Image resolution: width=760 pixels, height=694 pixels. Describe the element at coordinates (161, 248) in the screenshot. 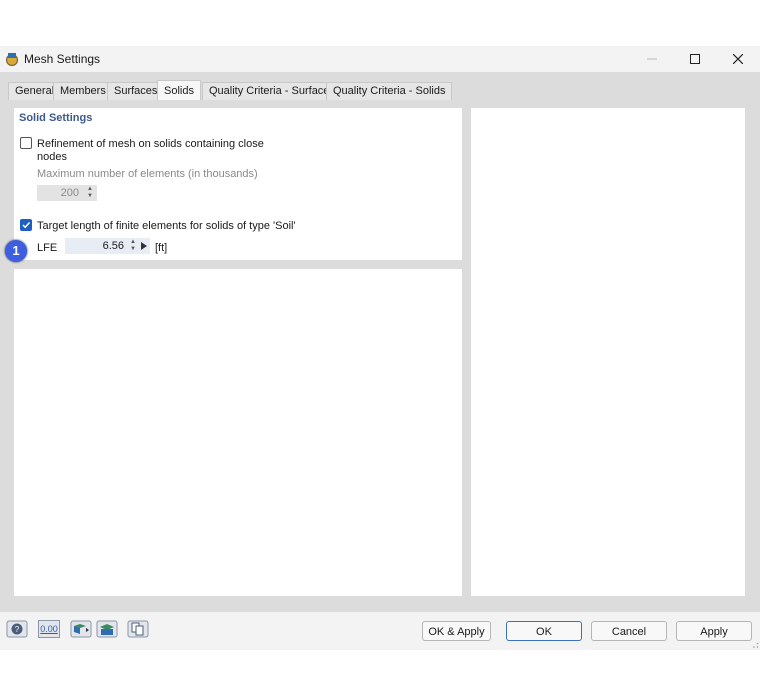

I see `lfe-unit: [ft]` at that location.